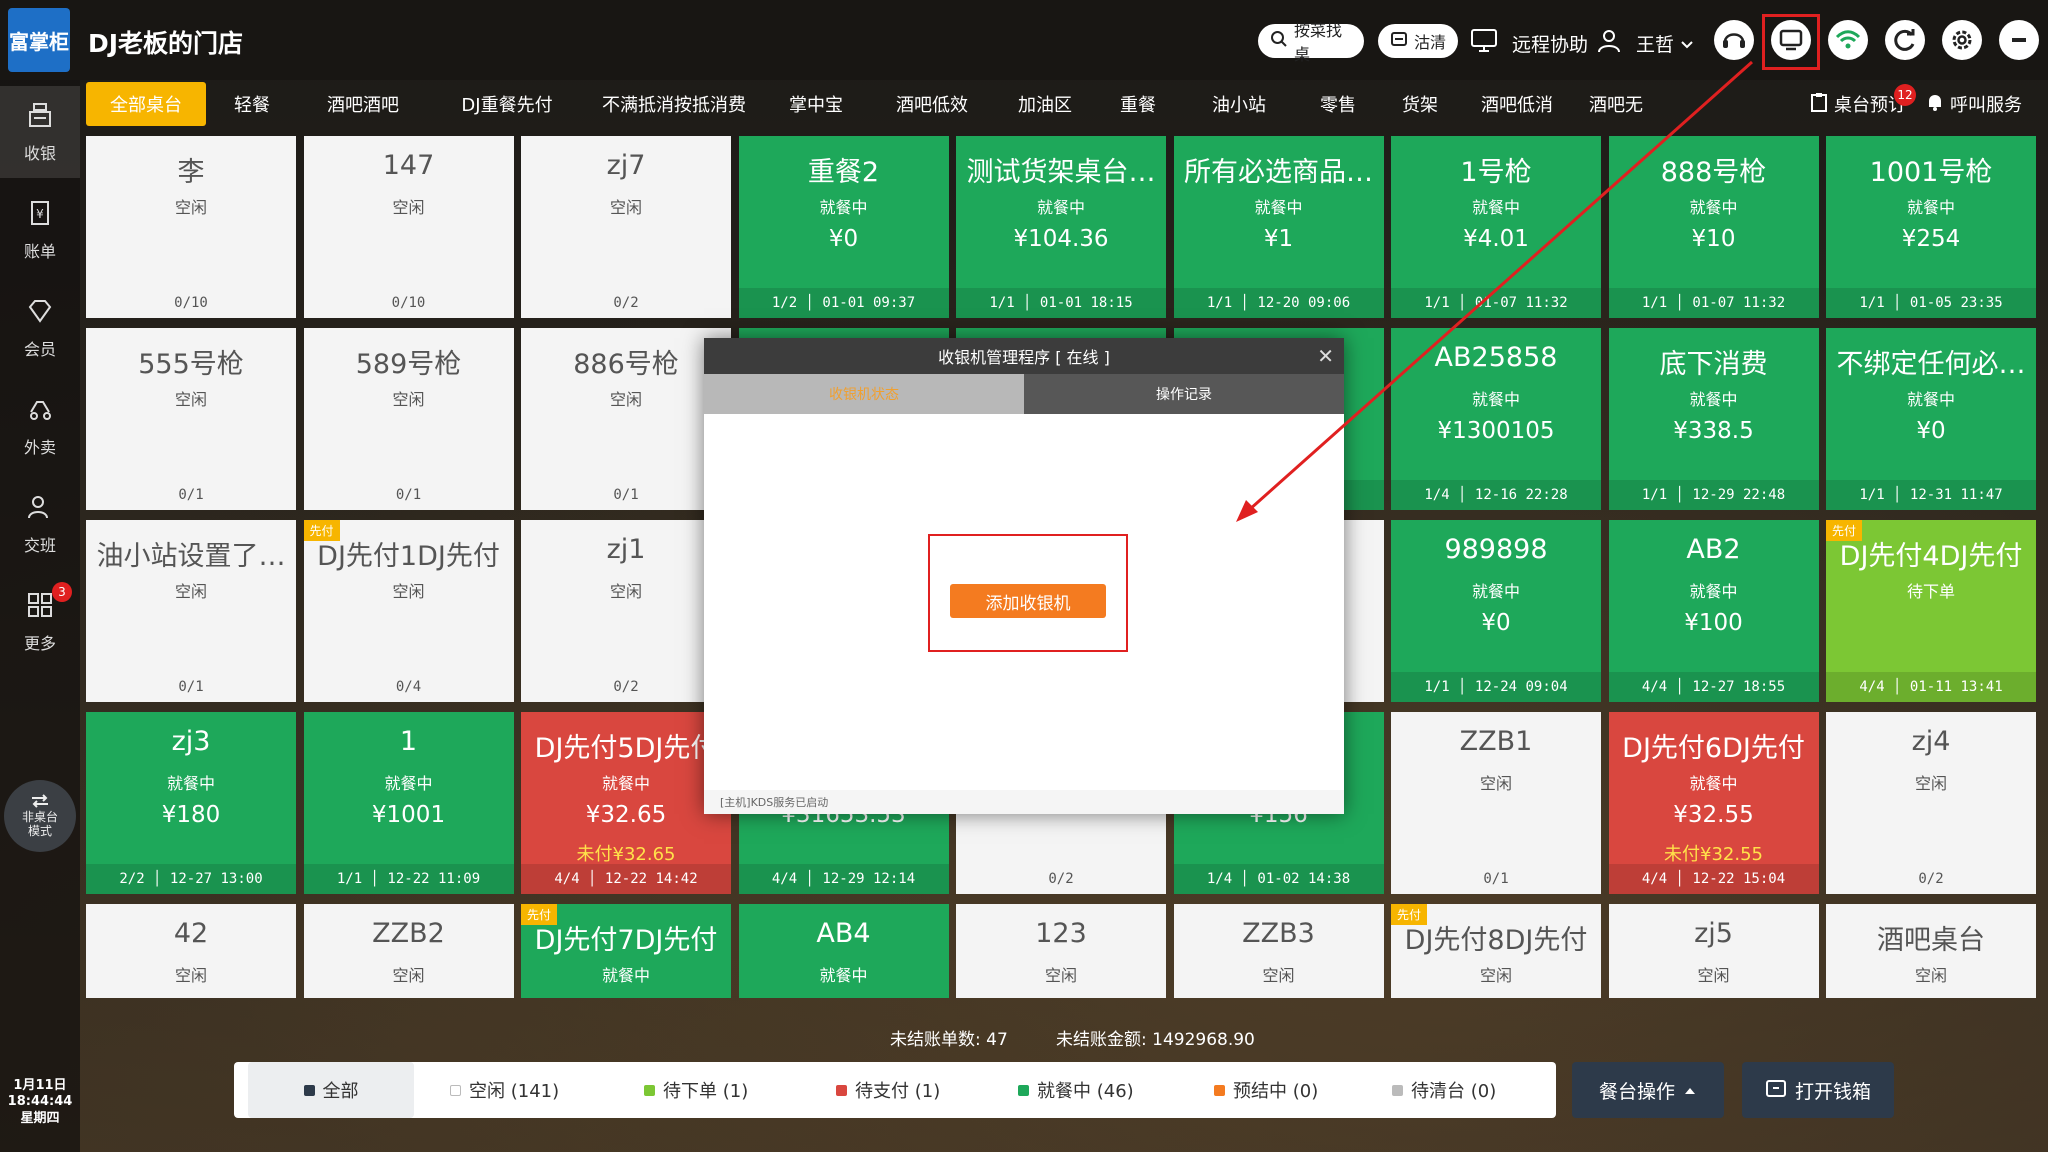 Image resolution: width=2048 pixels, height=1152 pixels. What do you see at coordinates (714, 1090) in the screenshot?
I see `status-filter: 待下单 (1)` at bounding box center [714, 1090].